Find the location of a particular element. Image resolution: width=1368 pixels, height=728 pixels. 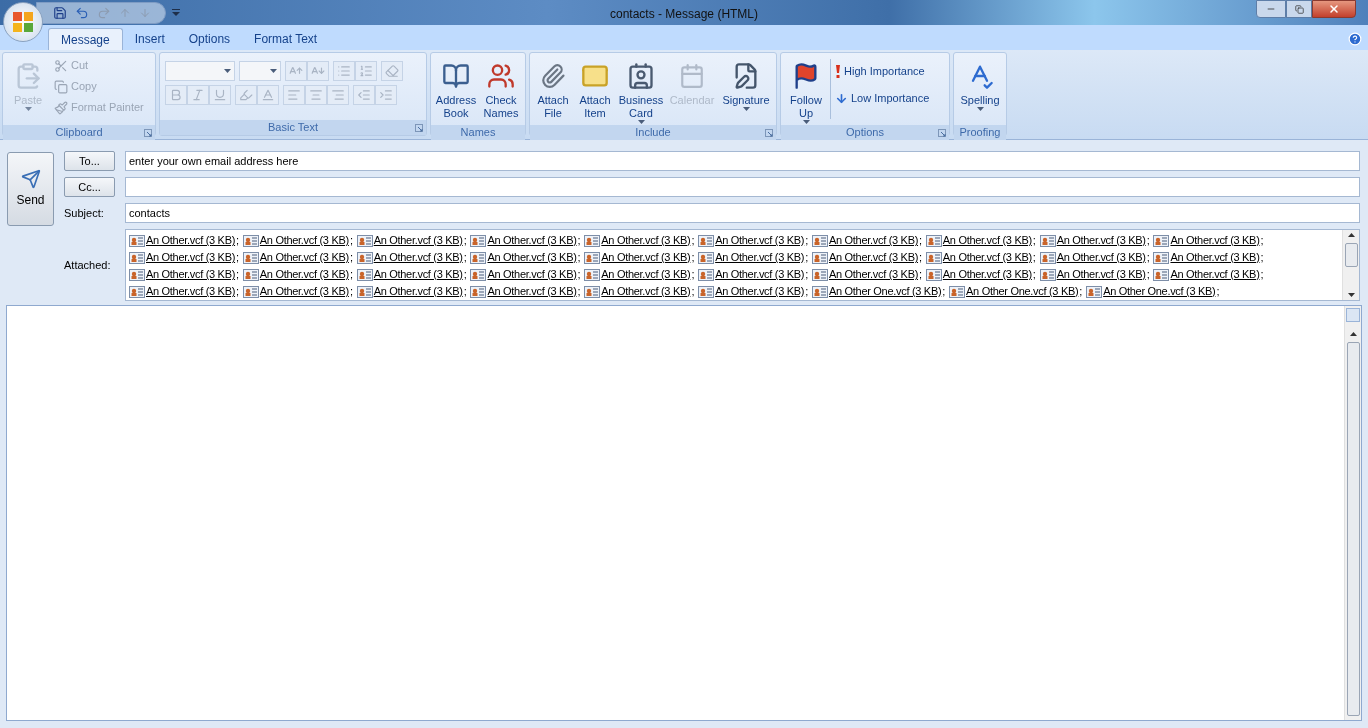

undo-icon is located at coordinates (82, 12).